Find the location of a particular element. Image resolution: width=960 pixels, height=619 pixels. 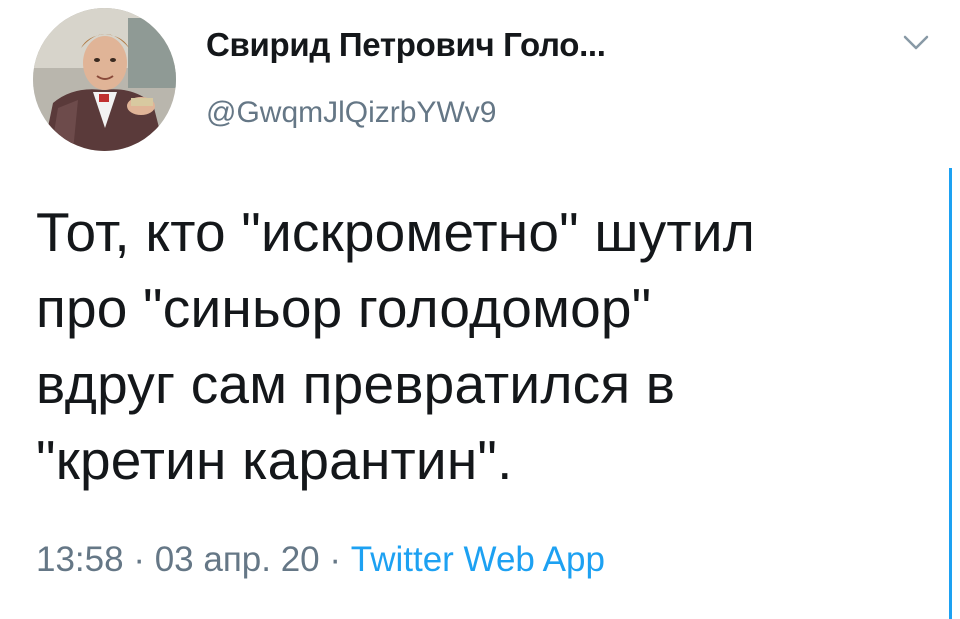

avatar is located at coordinates (104, 79).